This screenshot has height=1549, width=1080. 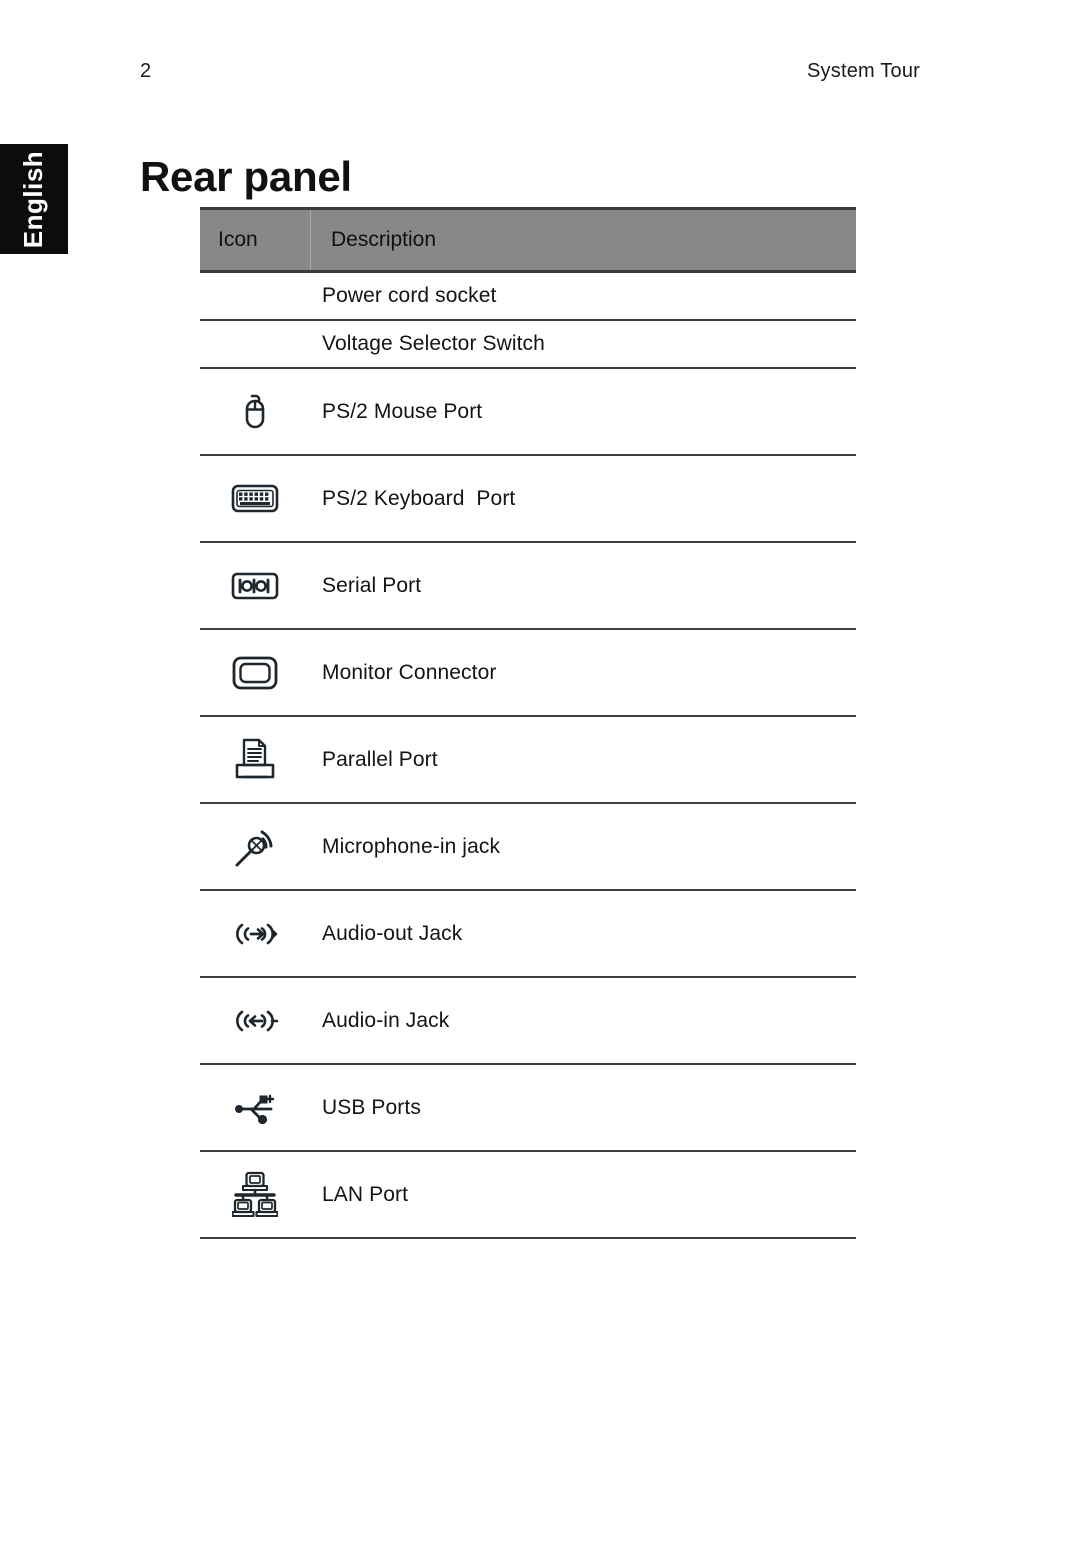 What do you see at coordinates (255, 586) in the screenshot?
I see `serial-port-icon` at bounding box center [255, 586].